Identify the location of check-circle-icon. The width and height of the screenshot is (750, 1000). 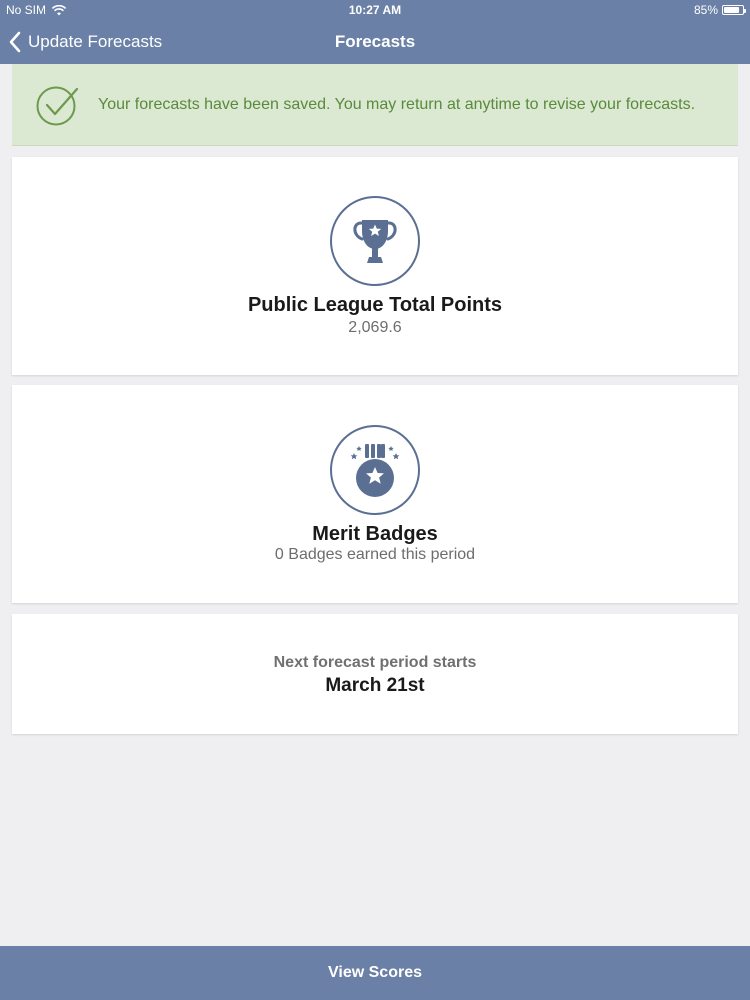
(57, 105).